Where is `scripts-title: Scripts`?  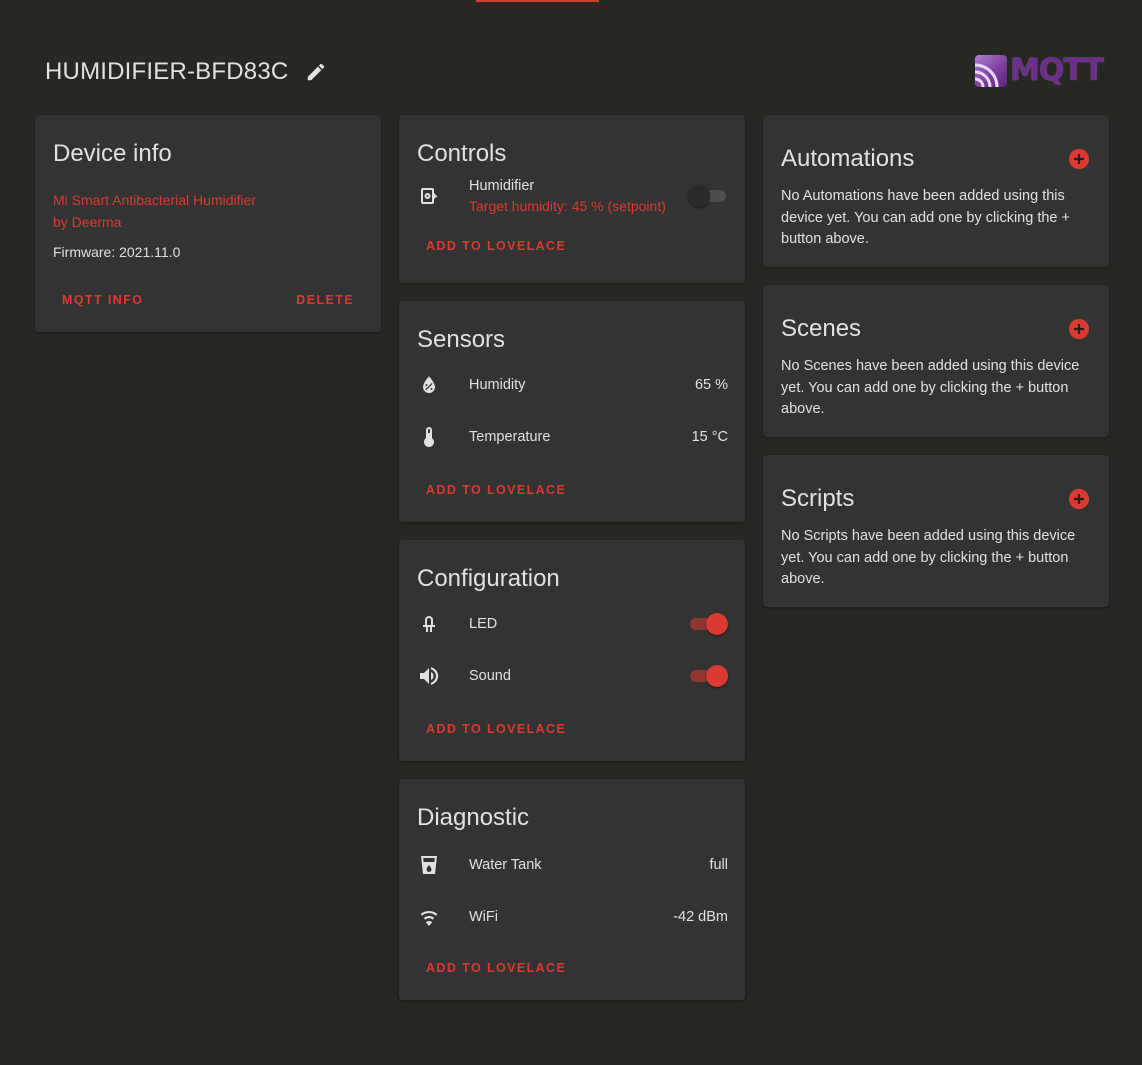 scripts-title: Scripts is located at coordinates (818, 498).